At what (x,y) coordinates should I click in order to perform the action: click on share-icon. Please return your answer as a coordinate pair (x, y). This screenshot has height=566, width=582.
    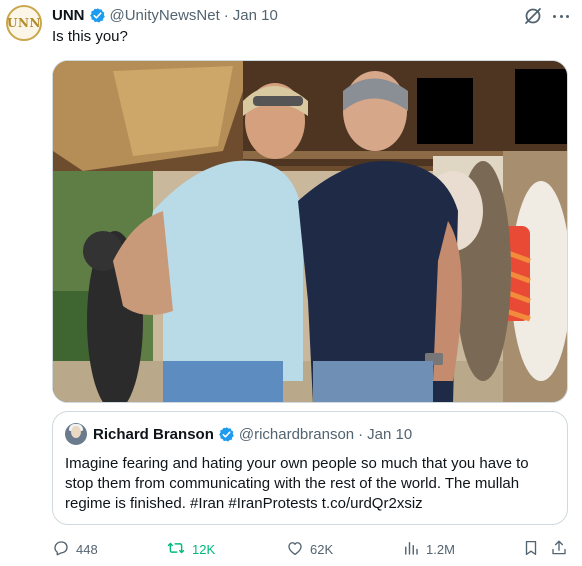
    Looking at the image, I should click on (562, 549).